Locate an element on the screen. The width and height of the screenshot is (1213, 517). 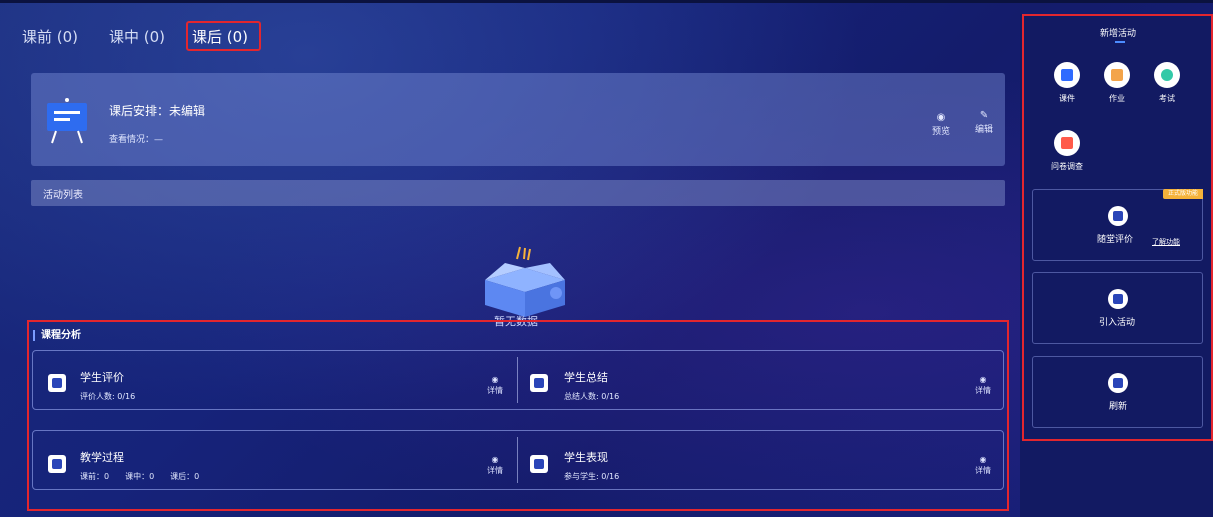
preview-button: ◉ 预览 is located at coordinates (941, 124).